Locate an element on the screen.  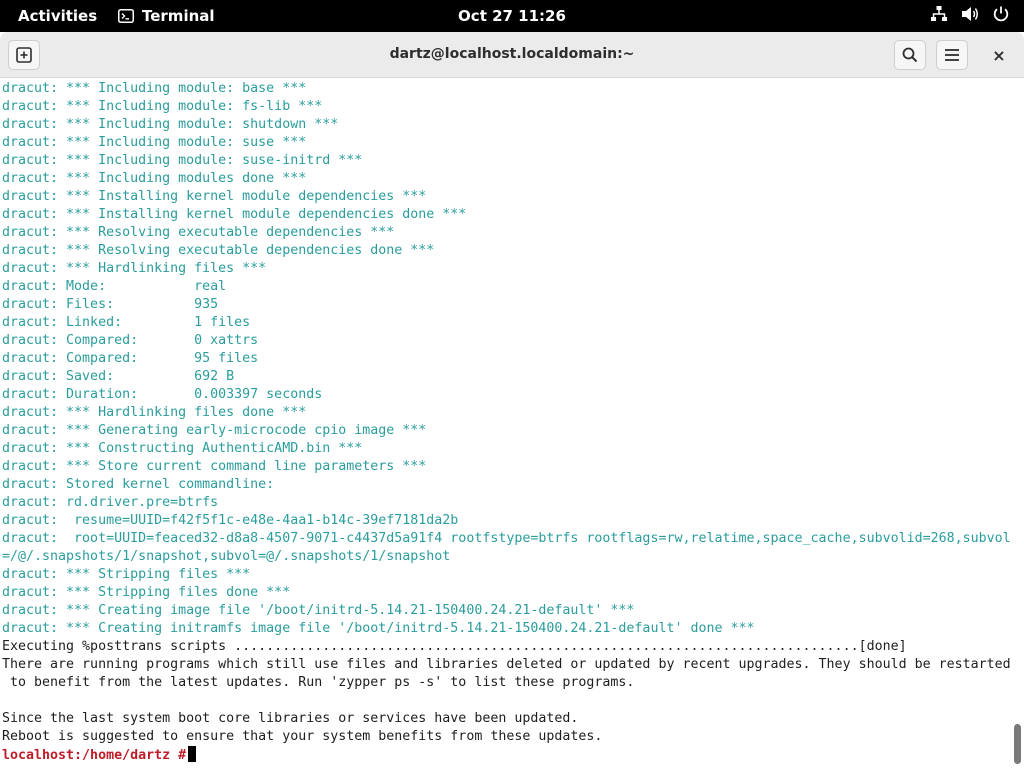
volume-icon is located at coordinates (970, 14).